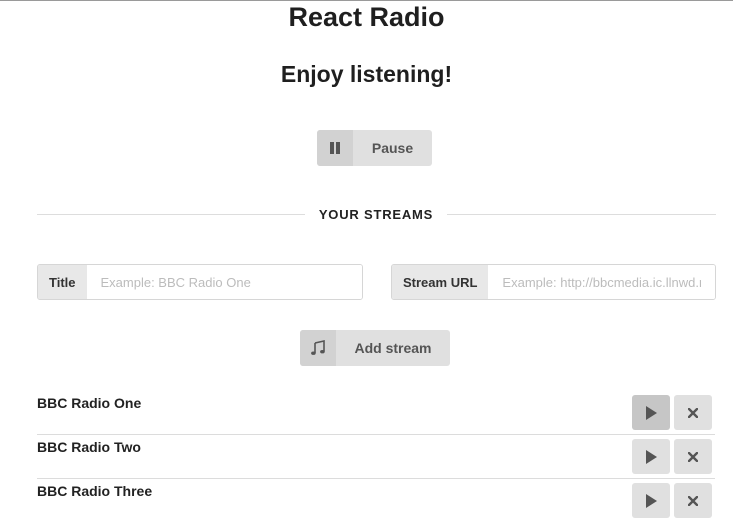  What do you see at coordinates (392, 148) in the screenshot?
I see `pause-button-label: Pause` at bounding box center [392, 148].